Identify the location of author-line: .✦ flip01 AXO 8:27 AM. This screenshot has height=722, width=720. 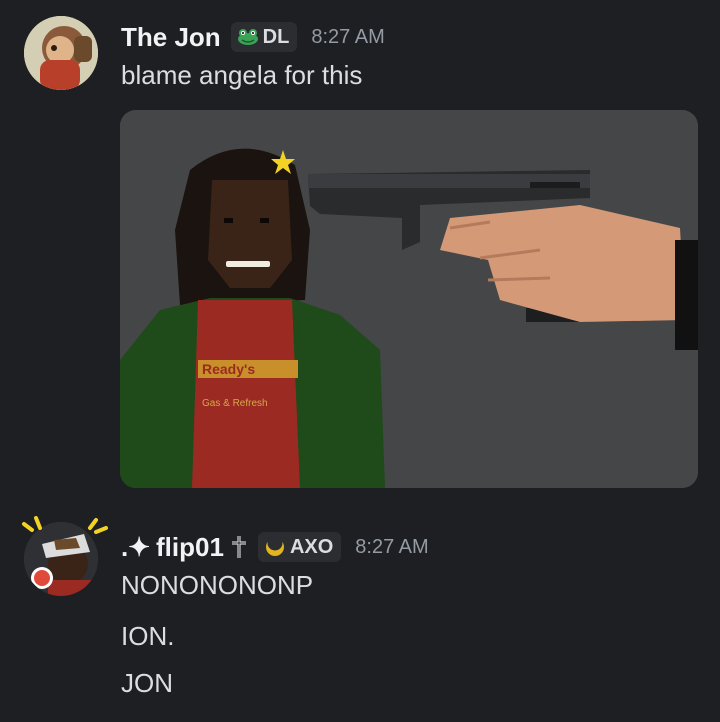
(275, 547).